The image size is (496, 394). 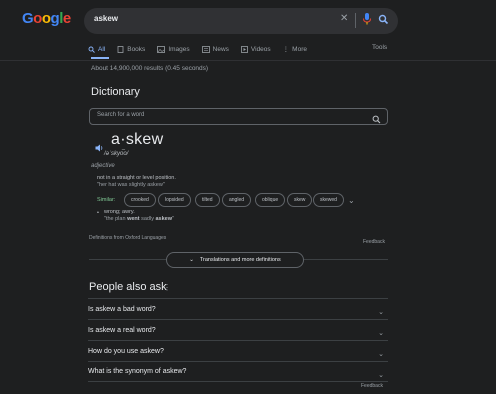 I want to click on logo-letter: e, so click(x=66, y=18).